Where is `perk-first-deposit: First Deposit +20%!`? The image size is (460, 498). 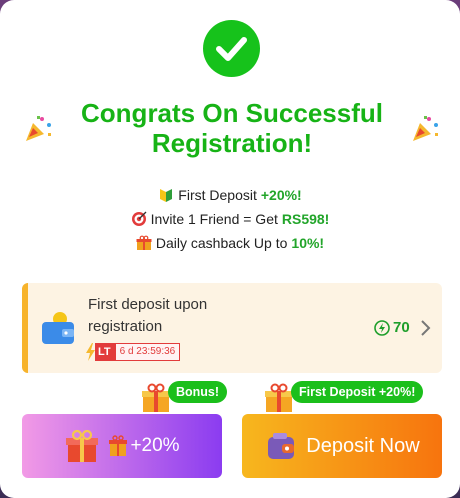 perk-first-deposit: First Deposit +20%! is located at coordinates (230, 195).